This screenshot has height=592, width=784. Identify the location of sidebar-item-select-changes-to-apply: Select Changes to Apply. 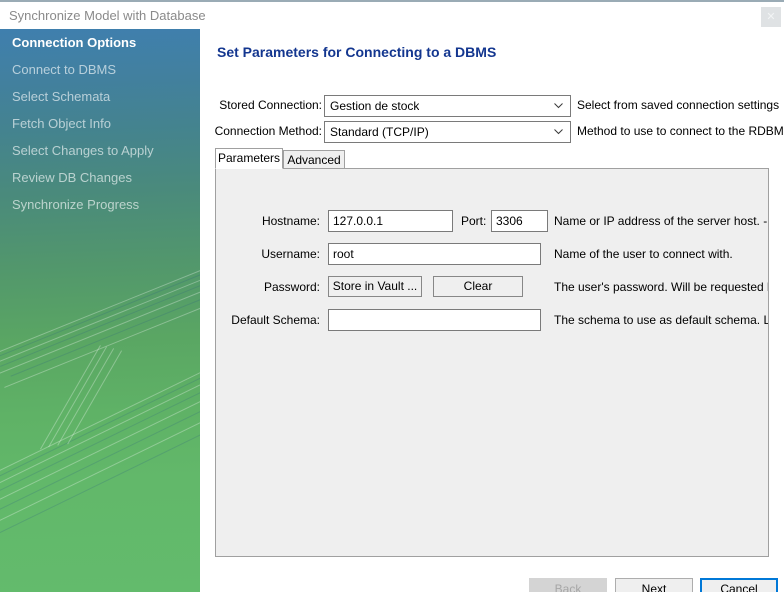
(100, 150).